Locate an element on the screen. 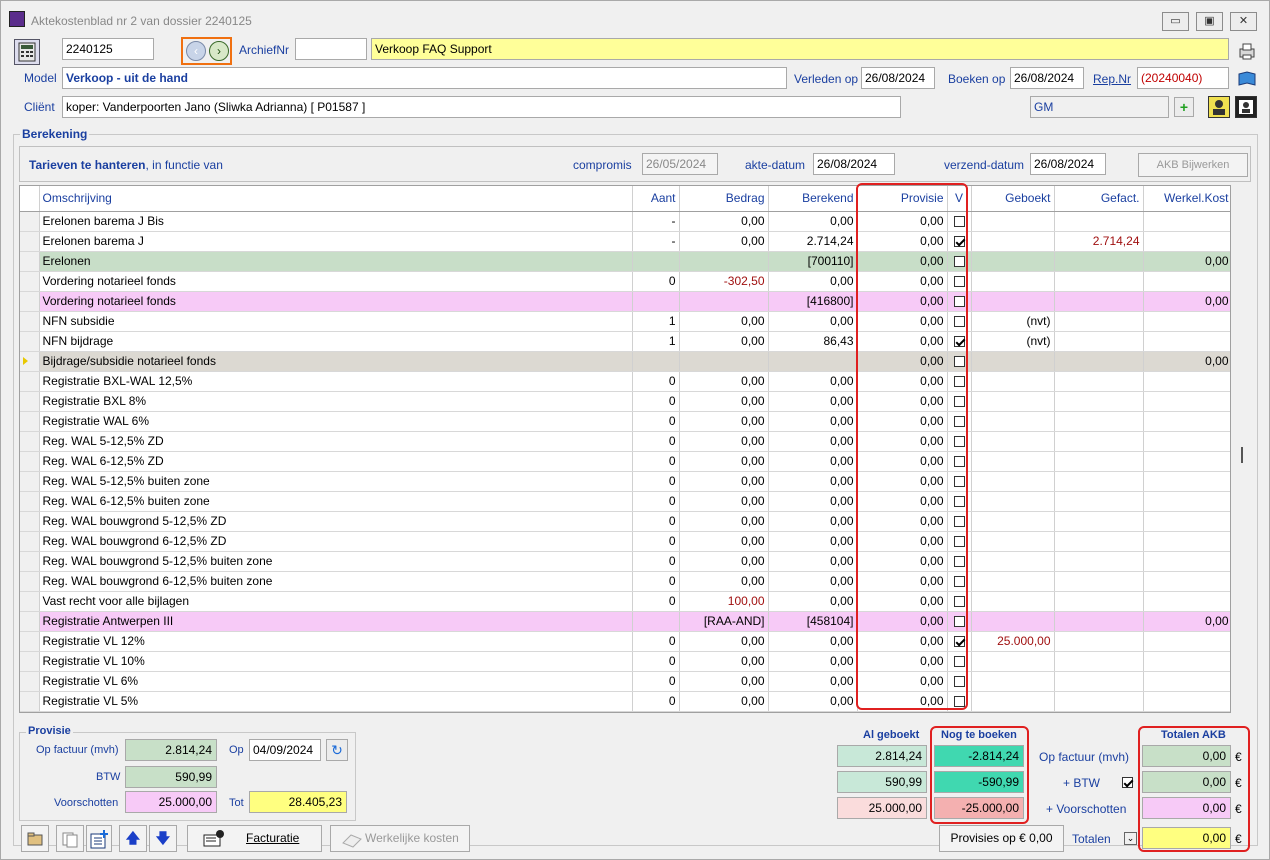 The width and height of the screenshot is (1270, 860). table-row: Registratie BXL 8% 0 0,00 0,00 0,00 is located at coordinates (625, 401).